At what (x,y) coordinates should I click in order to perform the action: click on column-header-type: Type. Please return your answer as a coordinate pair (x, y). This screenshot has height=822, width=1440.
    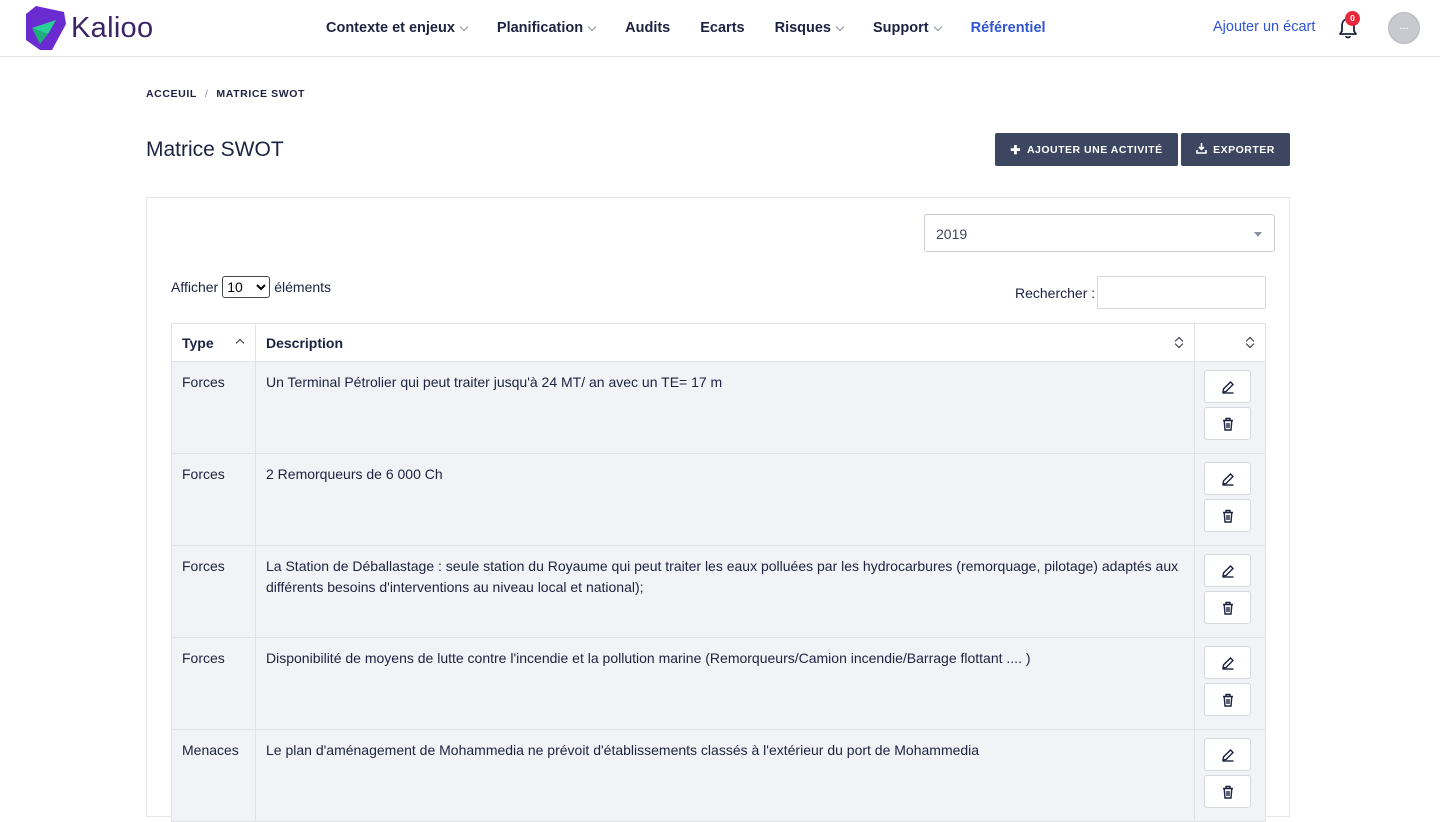
    Looking at the image, I should click on (213, 342).